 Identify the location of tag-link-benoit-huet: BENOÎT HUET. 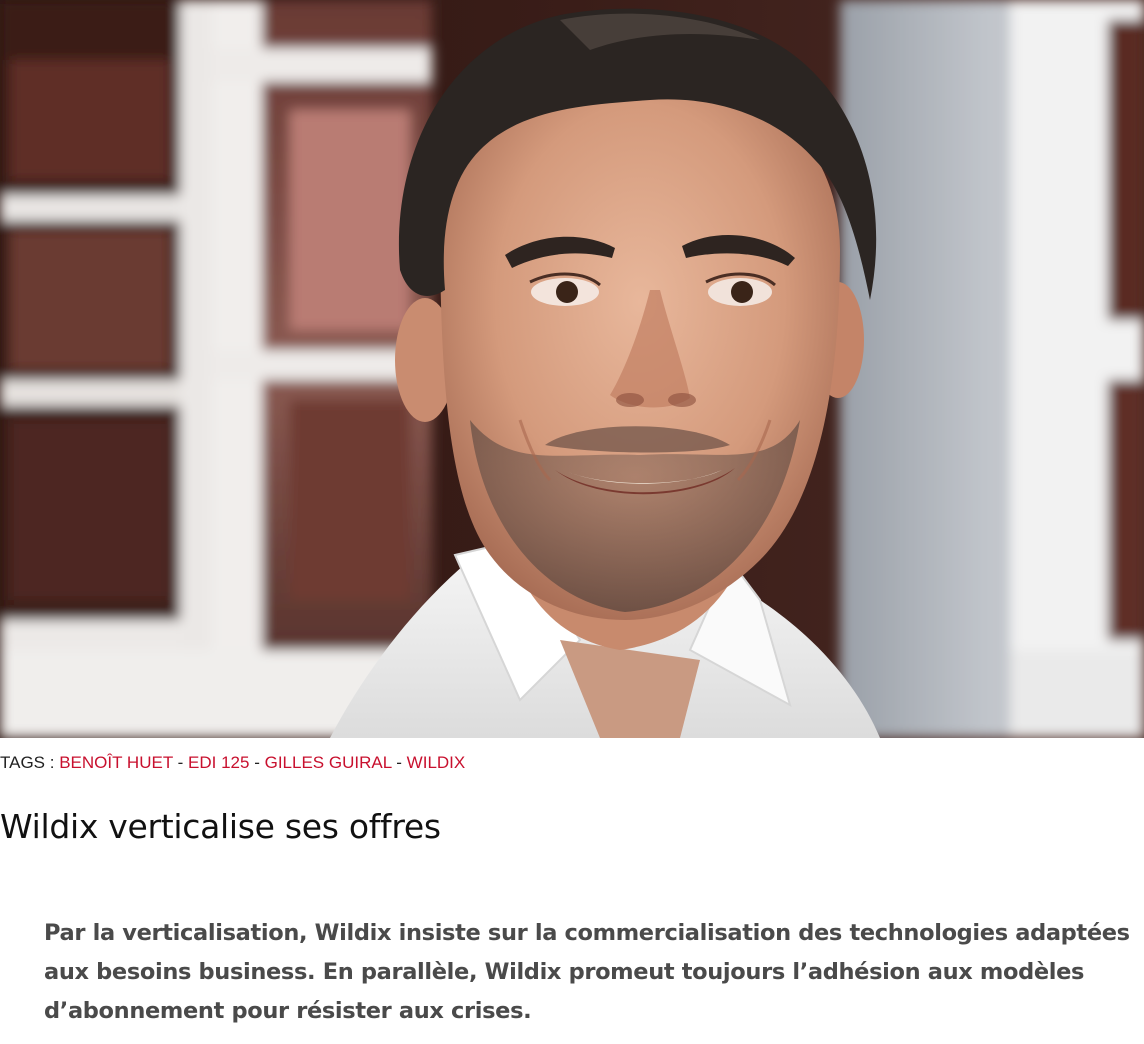
(116, 762).